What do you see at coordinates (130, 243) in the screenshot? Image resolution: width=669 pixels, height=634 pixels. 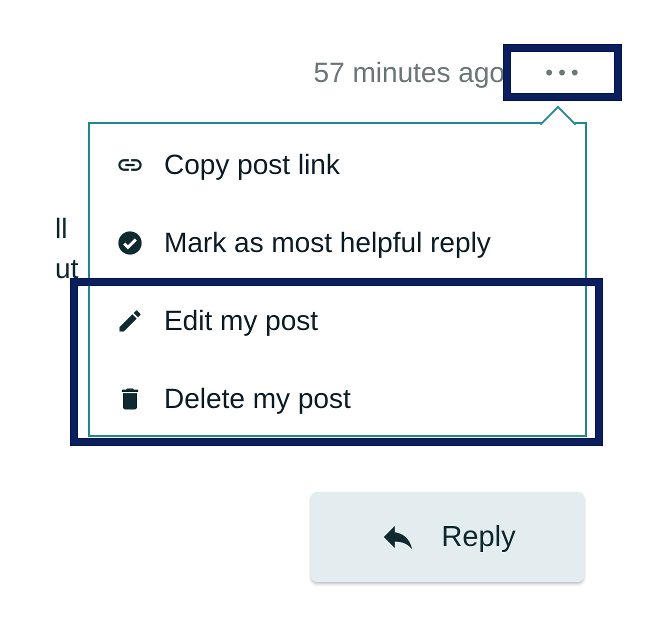 I see `checkmark-icon` at bounding box center [130, 243].